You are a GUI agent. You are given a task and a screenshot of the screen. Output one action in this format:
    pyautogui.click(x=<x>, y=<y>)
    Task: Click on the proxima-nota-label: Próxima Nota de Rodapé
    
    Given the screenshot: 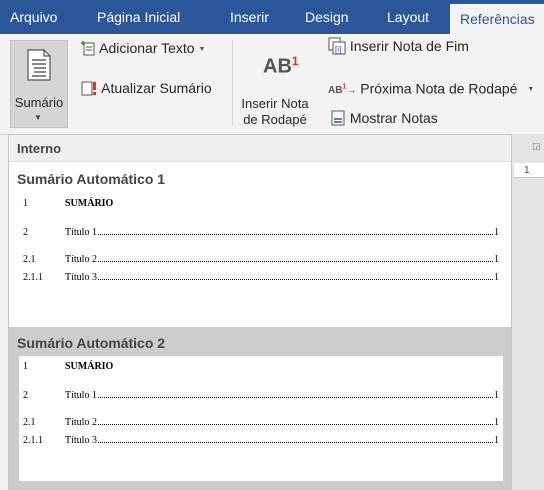 What is the action you would take?
    pyautogui.click(x=439, y=88)
    